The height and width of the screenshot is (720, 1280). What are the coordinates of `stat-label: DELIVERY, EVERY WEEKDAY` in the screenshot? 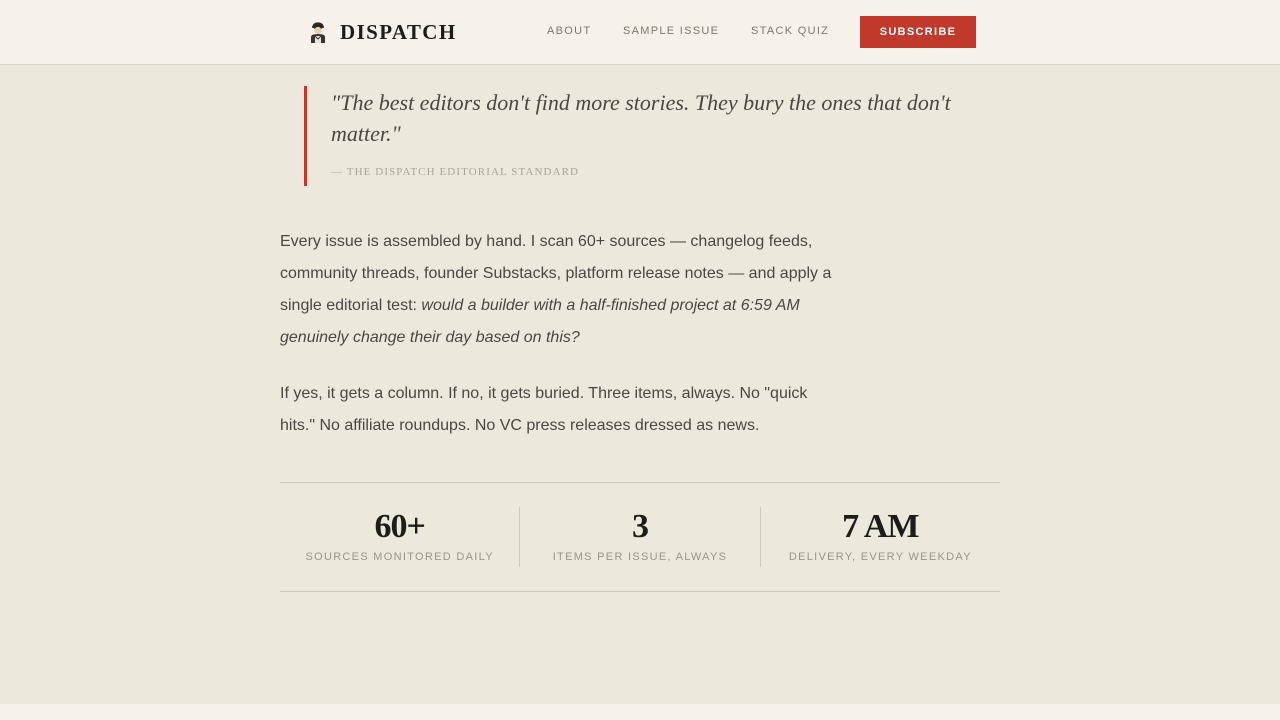 It's located at (880, 557).